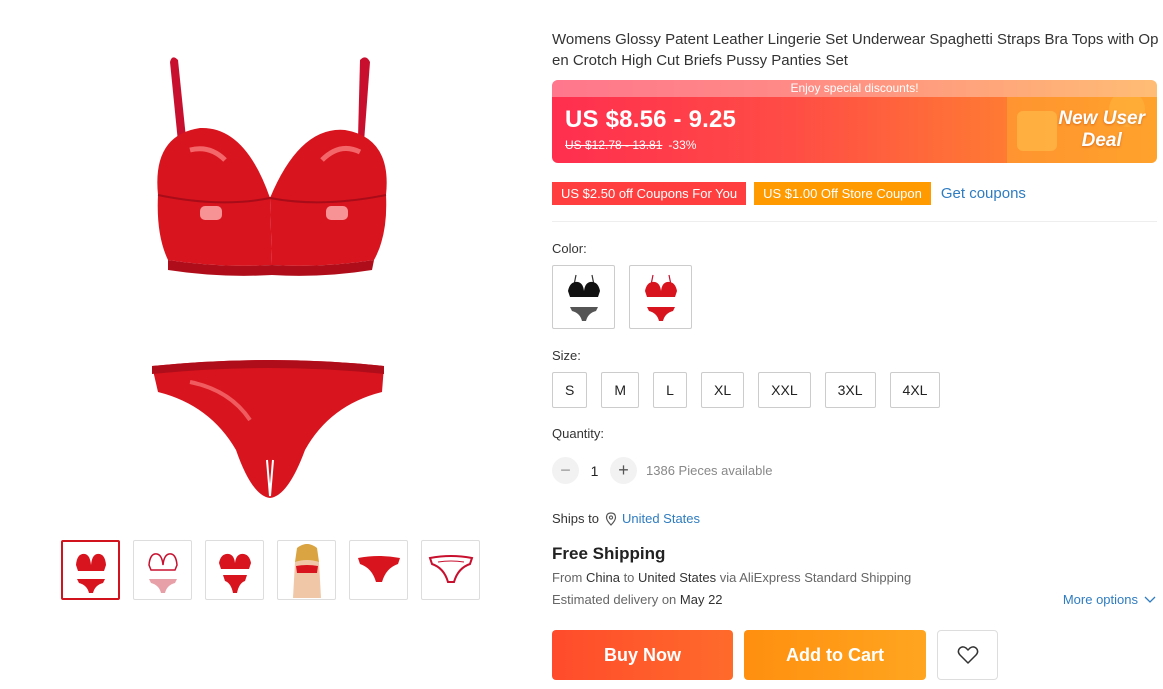 The image size is (1163, 689). What do you see at coordinates (162, 573) in the screenshot?
I see `lace-set-thumb-icon` at bounding box center [162, 573].